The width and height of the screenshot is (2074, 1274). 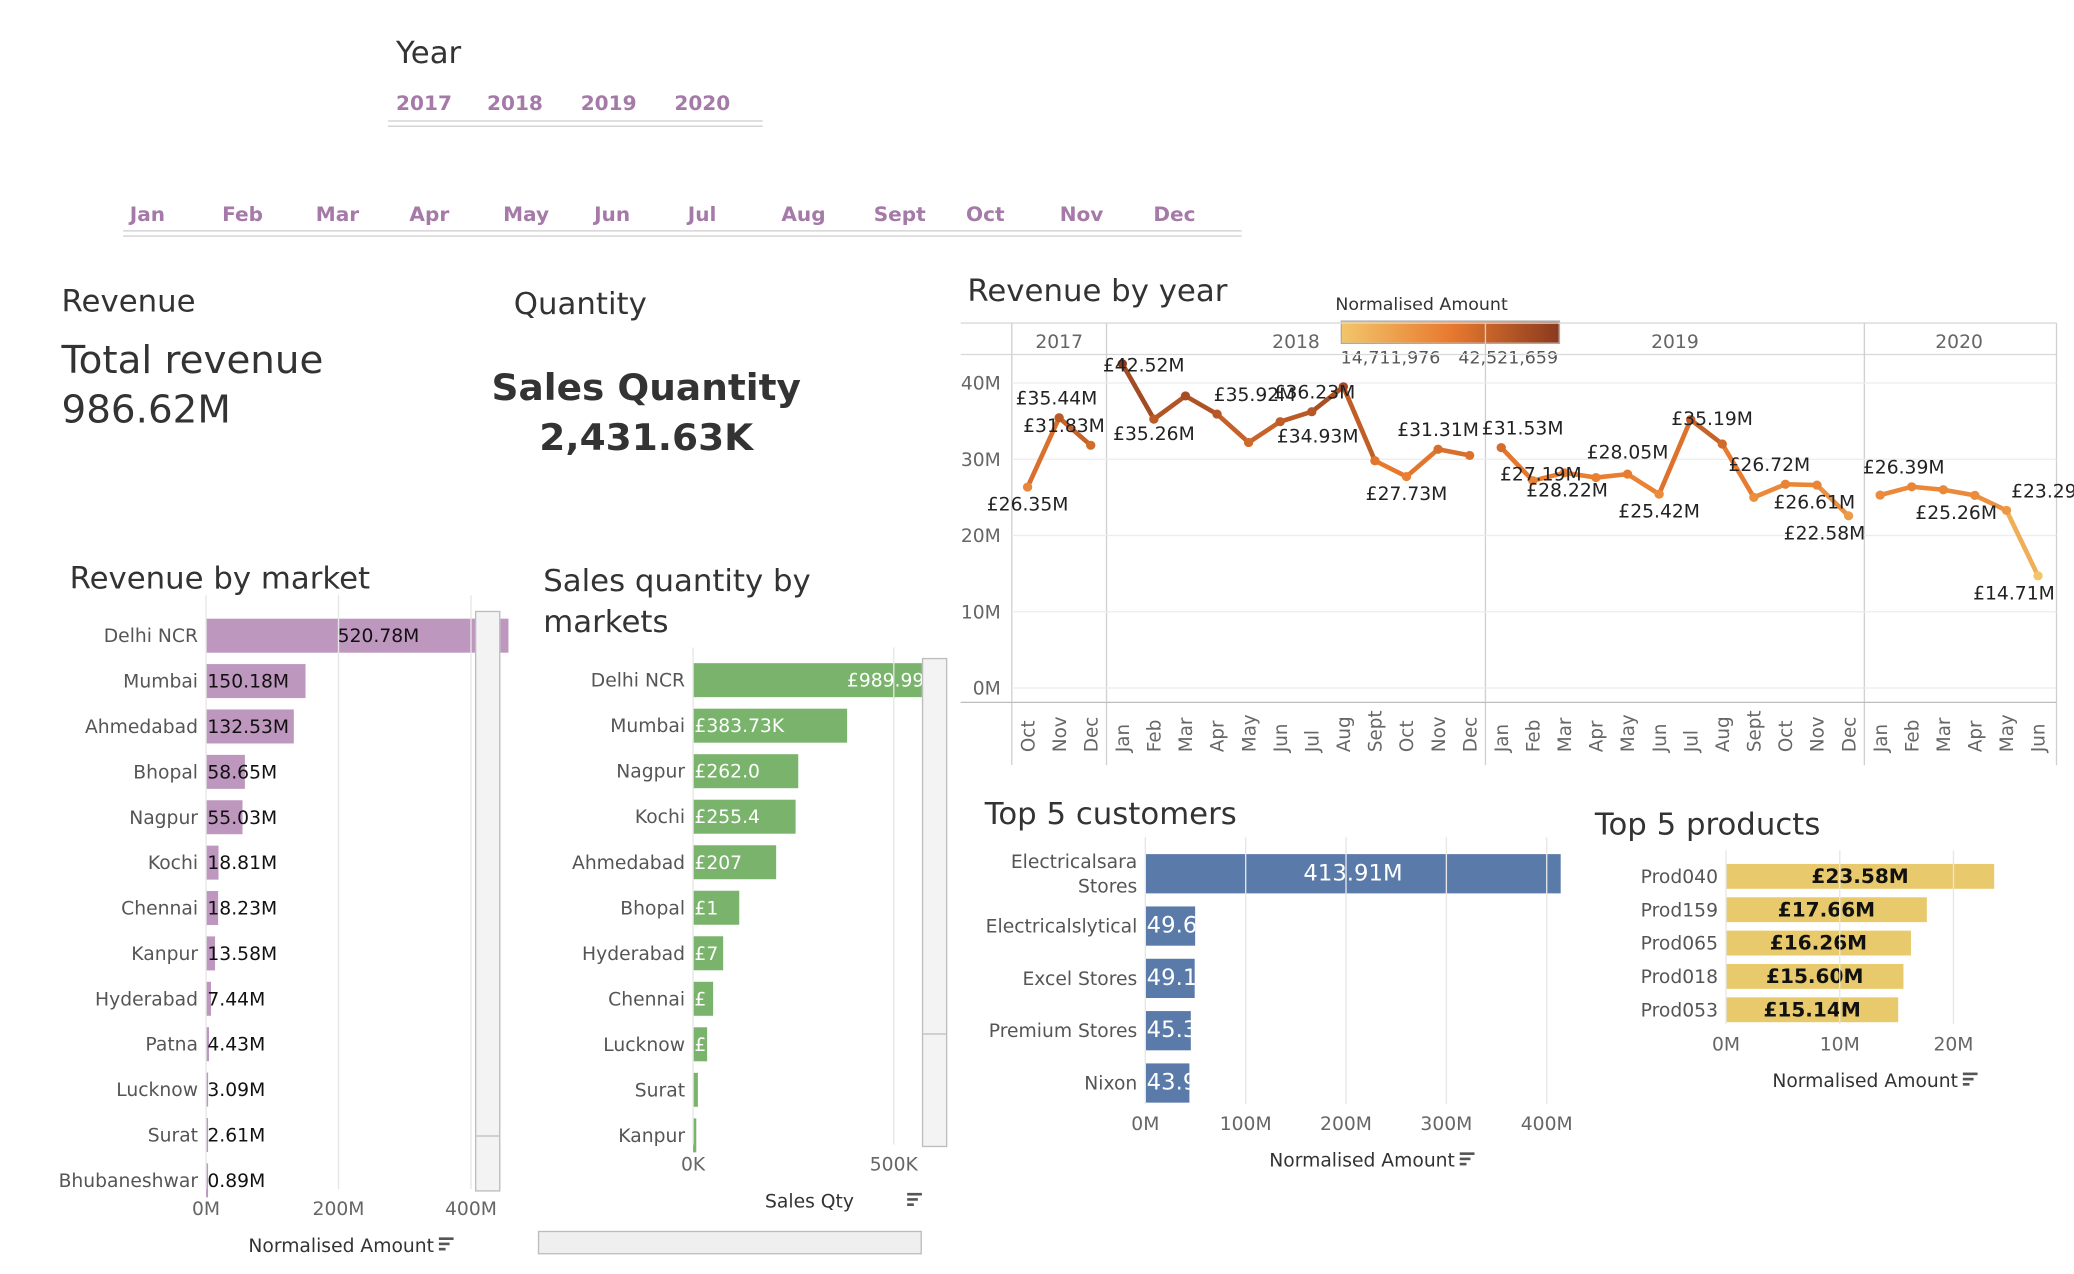 I want to click on scrollbar-thumb-edge, so click(x=488, y=1136).